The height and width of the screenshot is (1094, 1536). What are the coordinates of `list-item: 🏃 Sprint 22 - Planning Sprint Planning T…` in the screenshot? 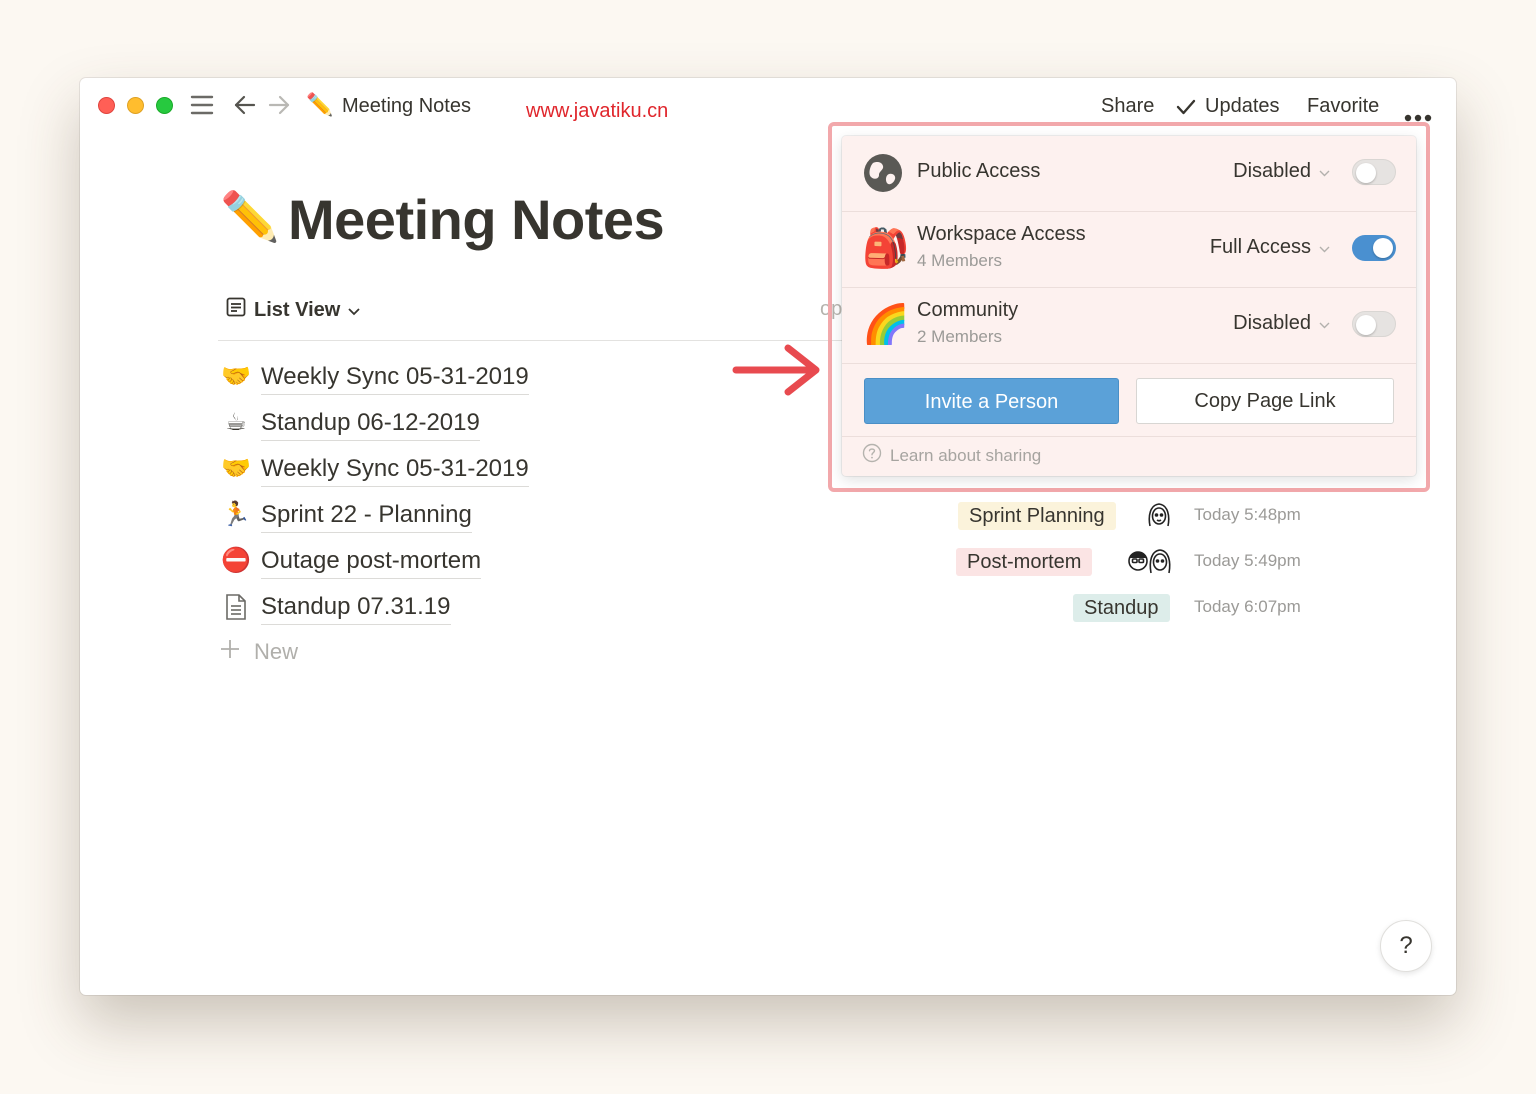 It's located at (770, 516).